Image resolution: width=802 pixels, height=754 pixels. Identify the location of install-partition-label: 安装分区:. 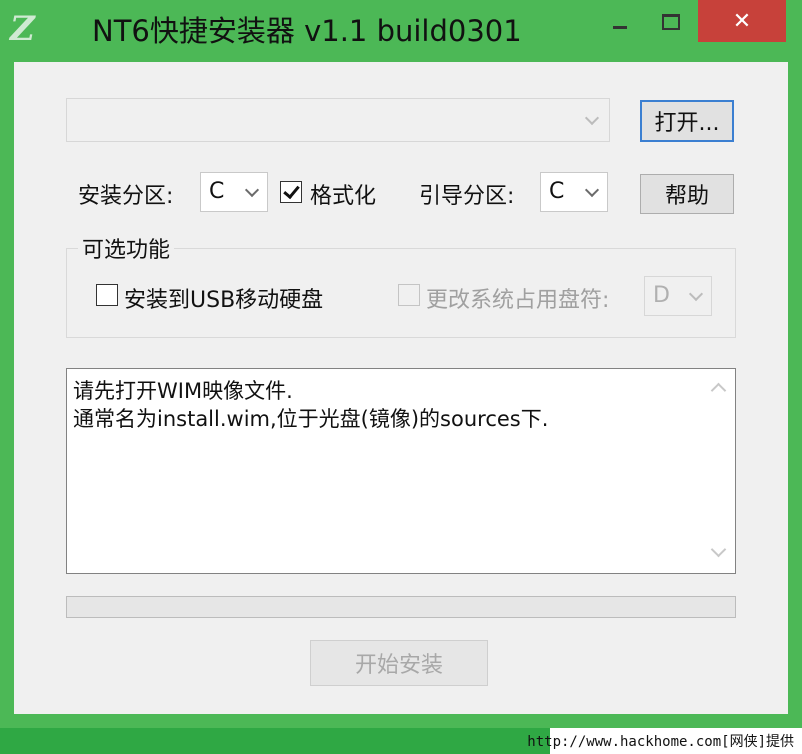
(126, 196).